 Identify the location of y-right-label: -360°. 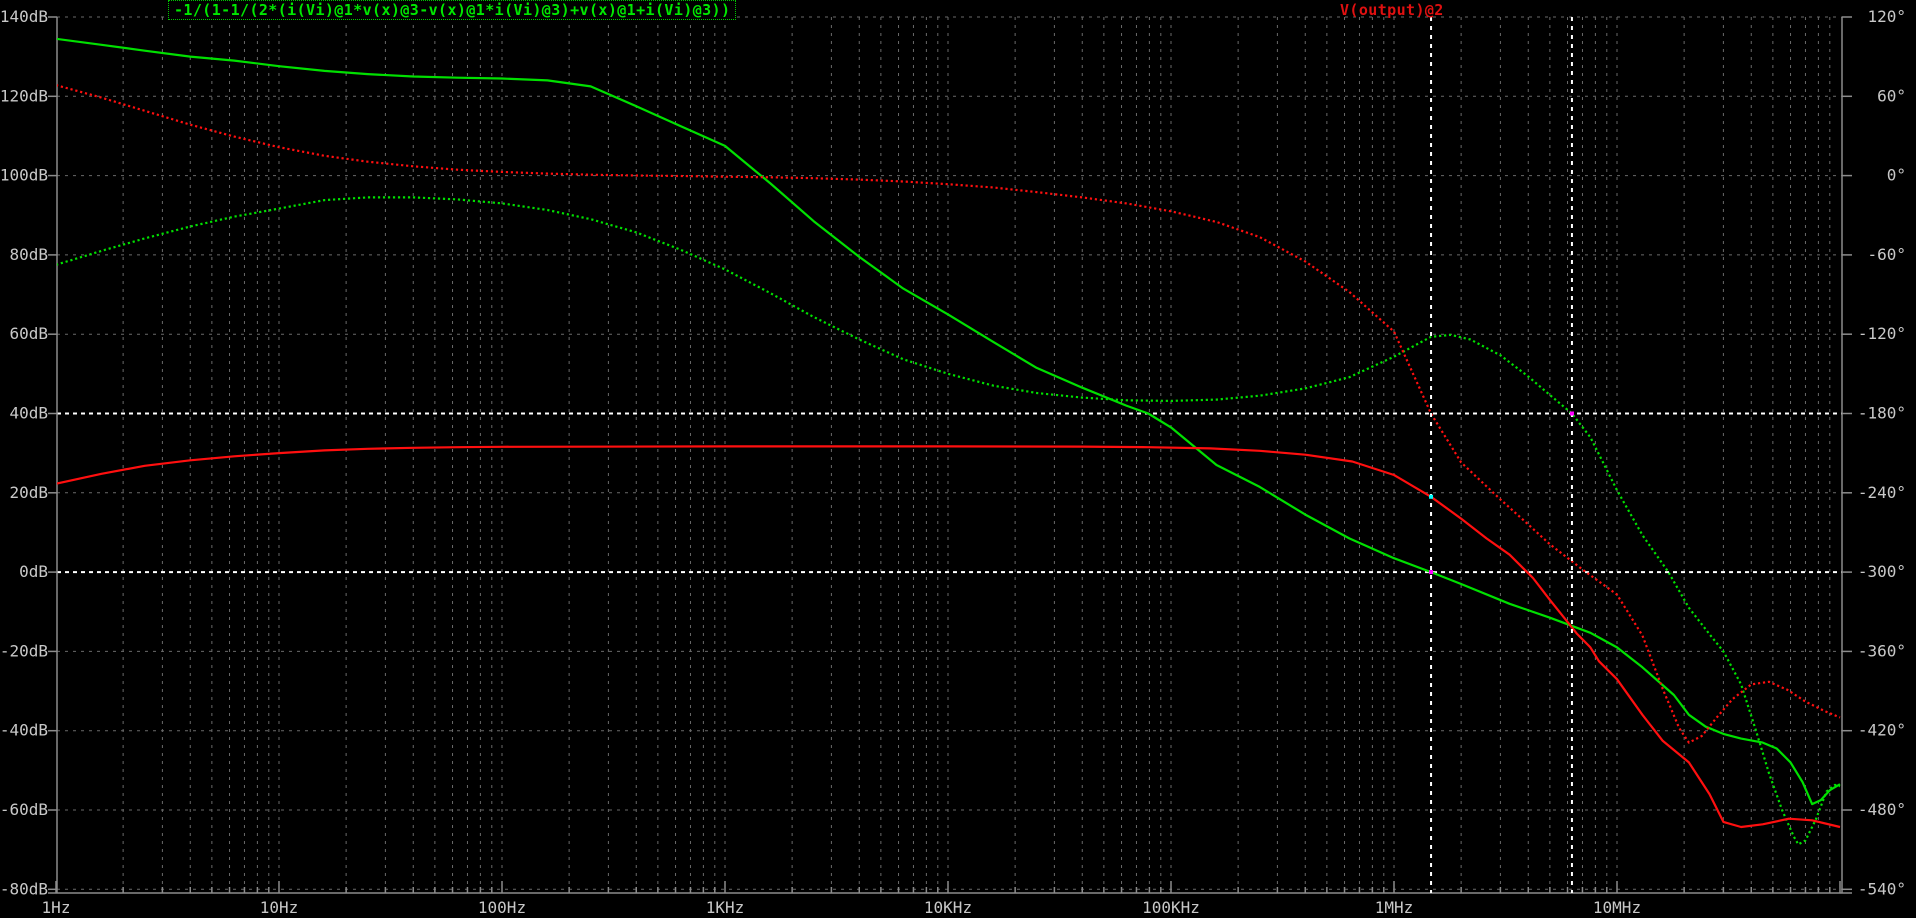
(1882, 650).